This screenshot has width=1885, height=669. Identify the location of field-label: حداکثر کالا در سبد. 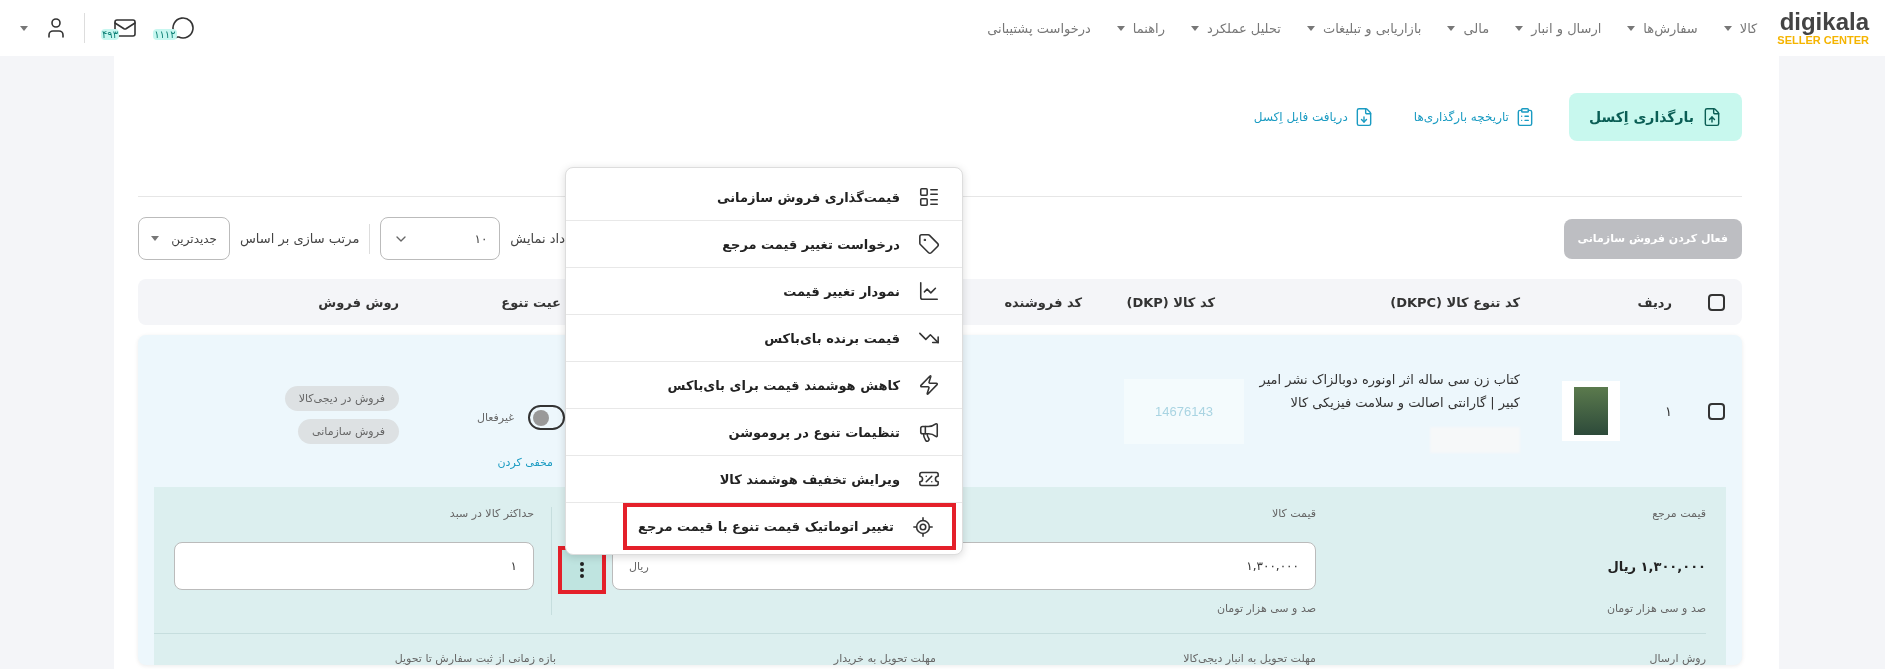
(491, 513).